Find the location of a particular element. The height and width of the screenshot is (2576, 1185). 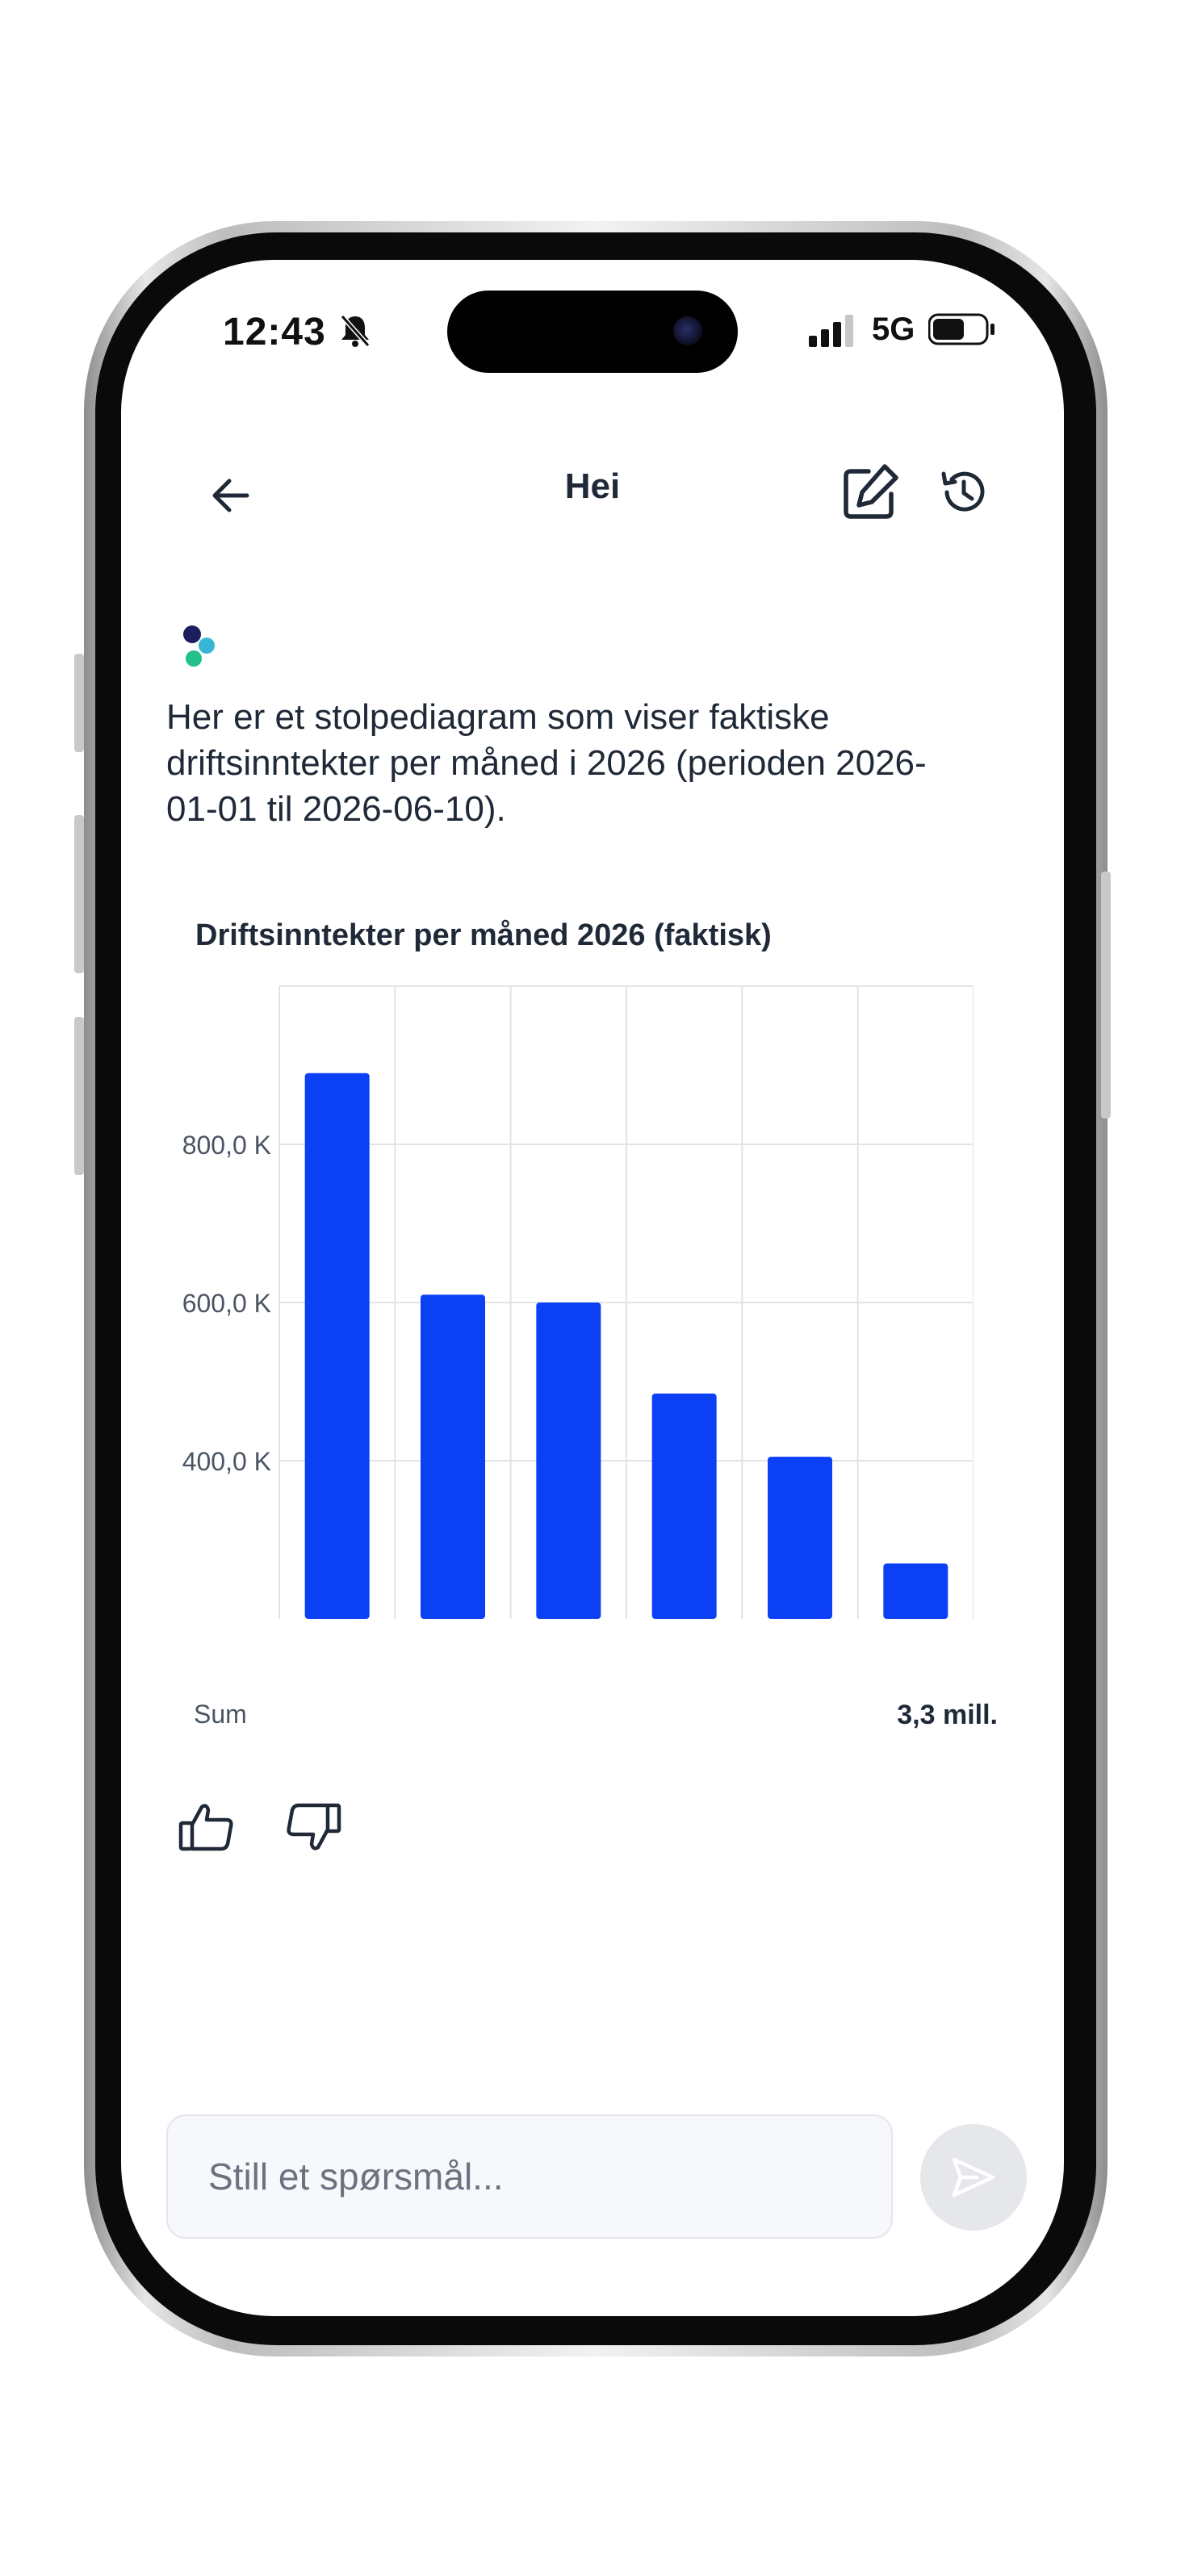

power-button is located at coordinates (1106, 995).